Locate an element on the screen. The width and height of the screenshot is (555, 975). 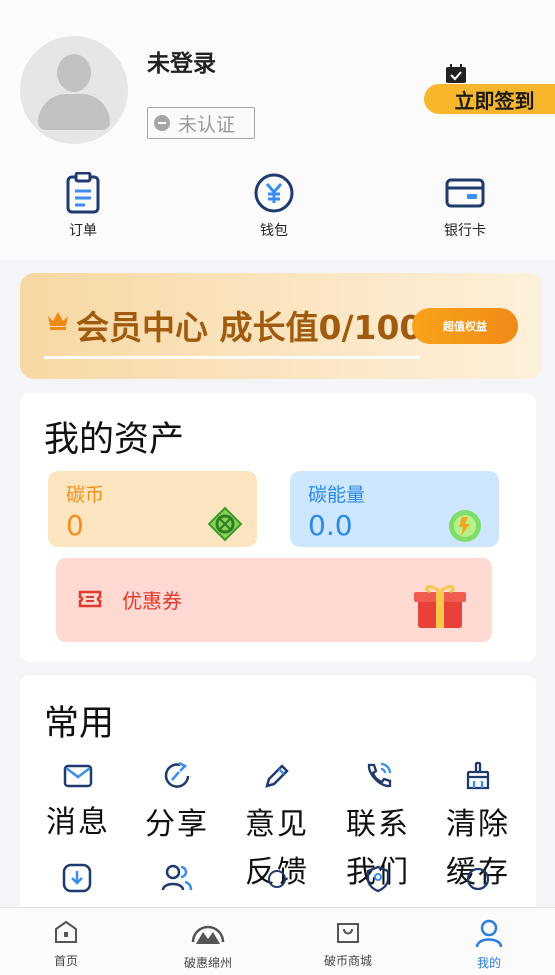
tab-mianzhou: 破惠绵州 is located at coordinates (208, 944).